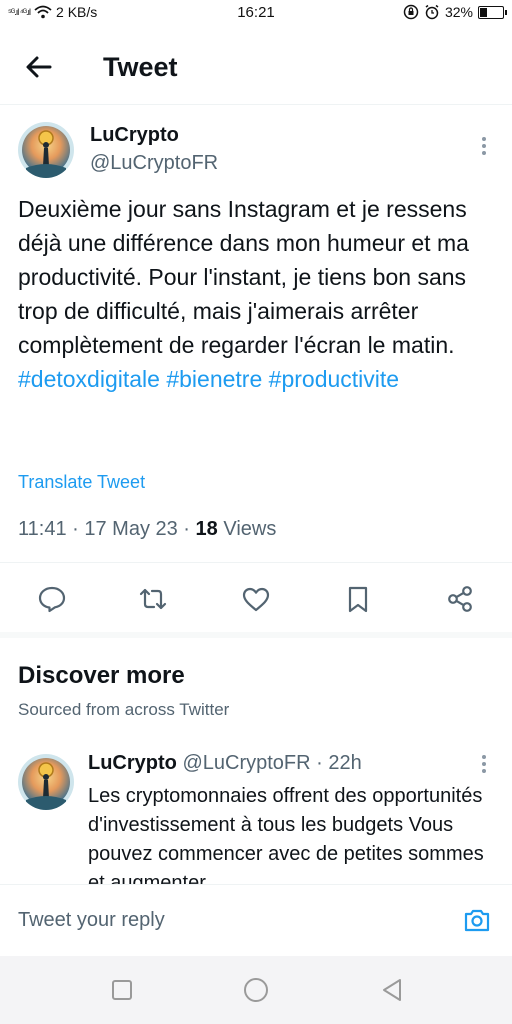  I want to click on battery-icon, so click(492, 12).